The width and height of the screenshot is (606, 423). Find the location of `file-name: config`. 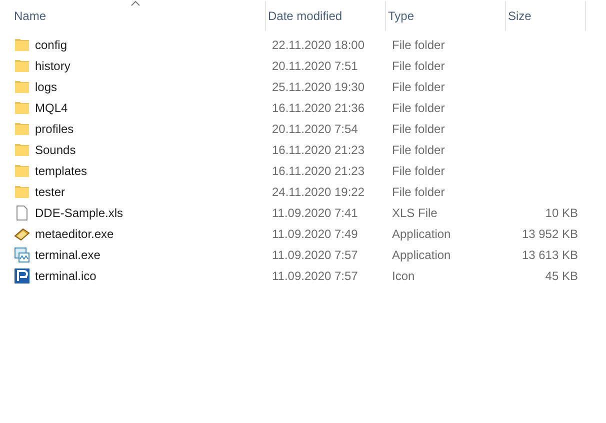

file-name: config is located at coordinates (51, 45).